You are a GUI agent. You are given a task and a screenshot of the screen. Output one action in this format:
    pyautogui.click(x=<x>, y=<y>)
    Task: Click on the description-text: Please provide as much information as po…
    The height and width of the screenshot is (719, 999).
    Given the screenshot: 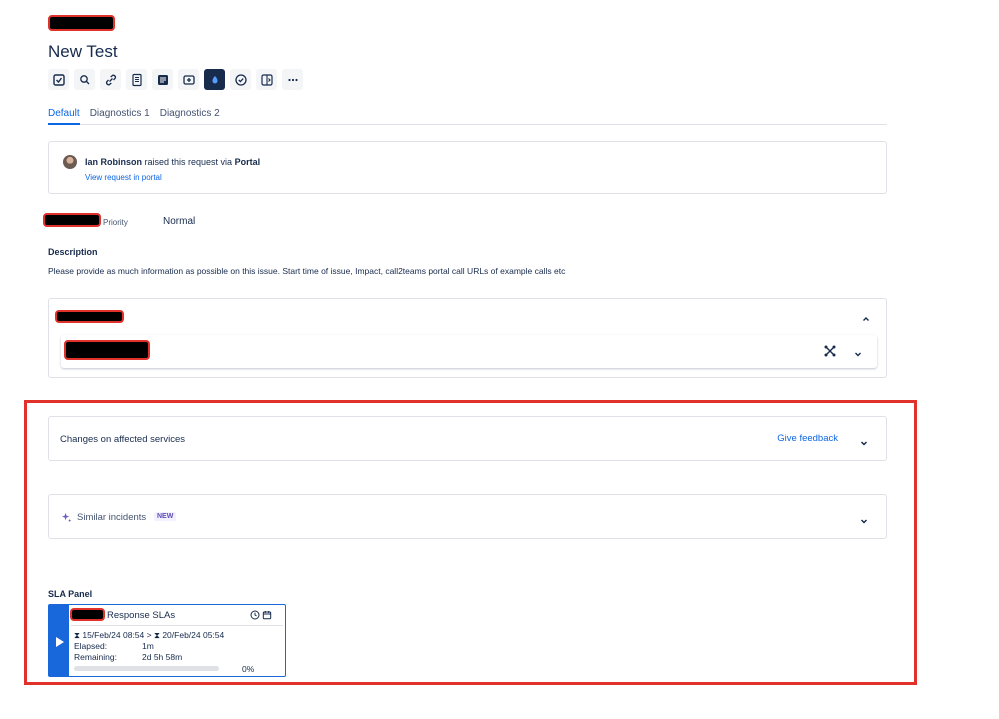 What is the action you would take?
    pyautogui.click(x=306, y=271)
    